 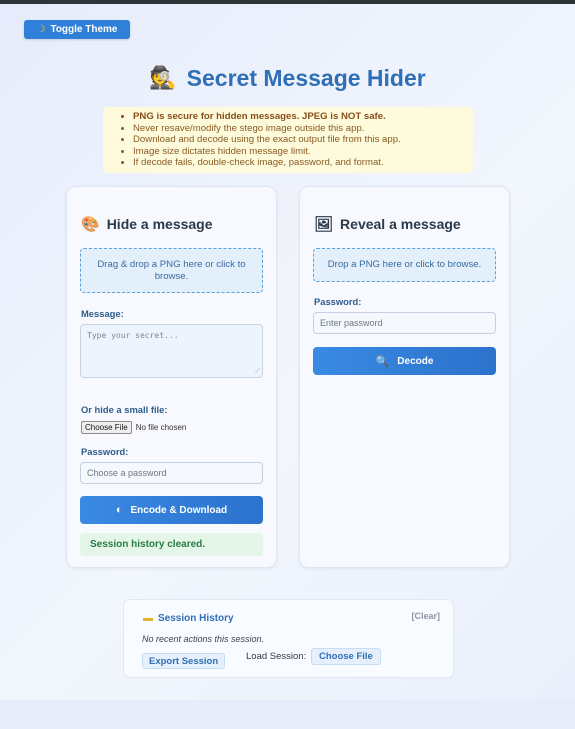 I want to click on decode-button: 🔍 Decode, so click(x=404, y=361).